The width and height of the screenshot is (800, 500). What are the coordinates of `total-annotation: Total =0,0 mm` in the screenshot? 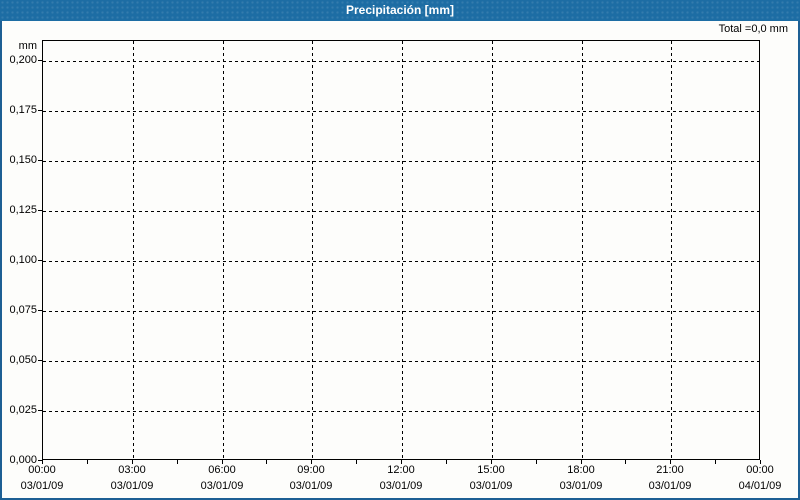 It's located at (753, 29).